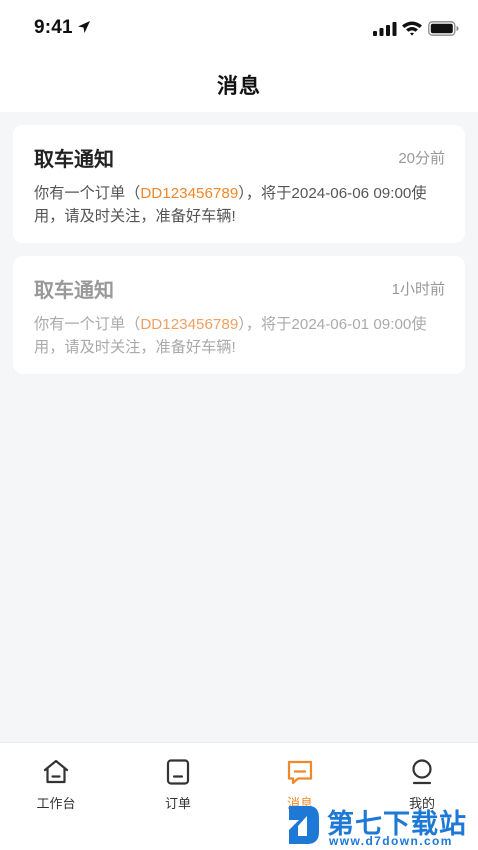 The height and width of the screenshot is (850, 478). I want to click on message-card-header: 取车通知 20分前, so click(239, 157).